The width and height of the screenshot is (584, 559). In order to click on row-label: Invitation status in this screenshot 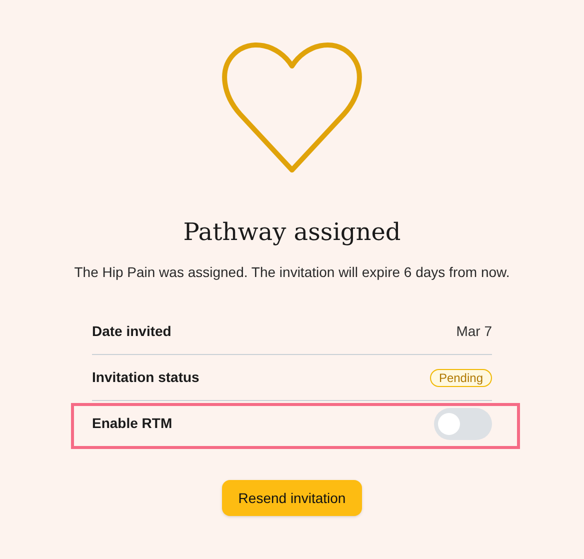, I will do `click(146, 377)`.